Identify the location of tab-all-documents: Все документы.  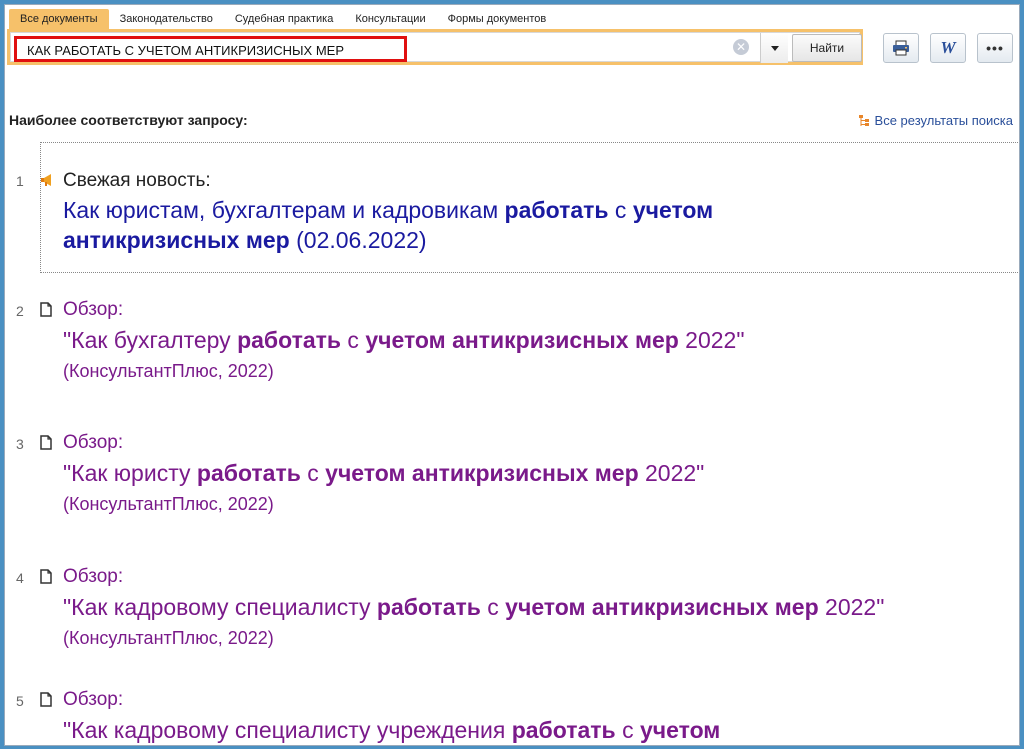
(59, 19).